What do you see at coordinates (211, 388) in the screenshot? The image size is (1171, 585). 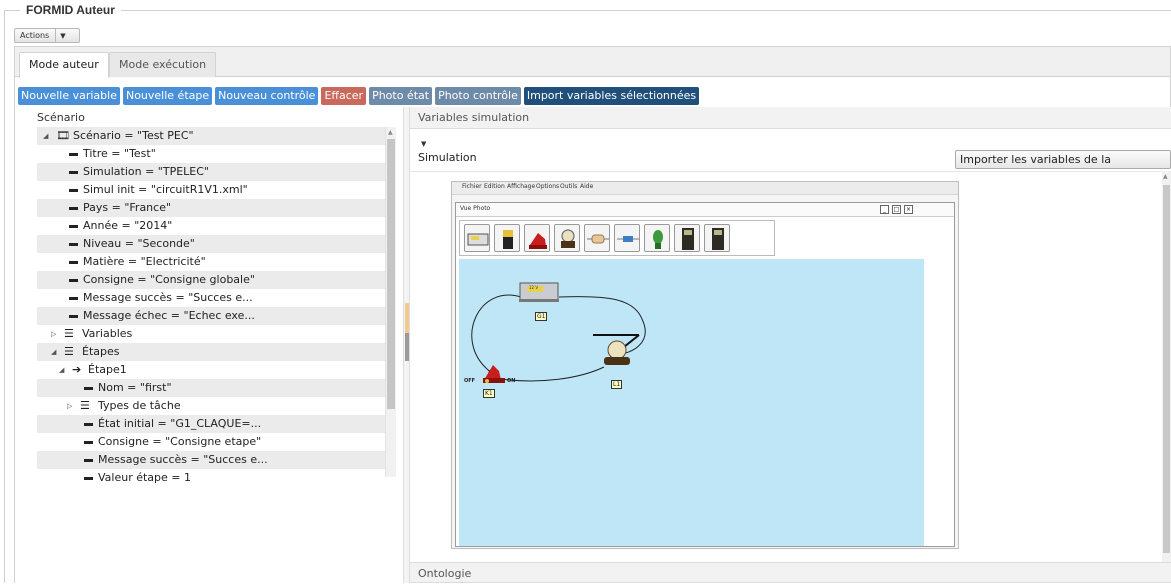 I see `tree-node-property: Nom = "first"` at bounding box center [211, 388].